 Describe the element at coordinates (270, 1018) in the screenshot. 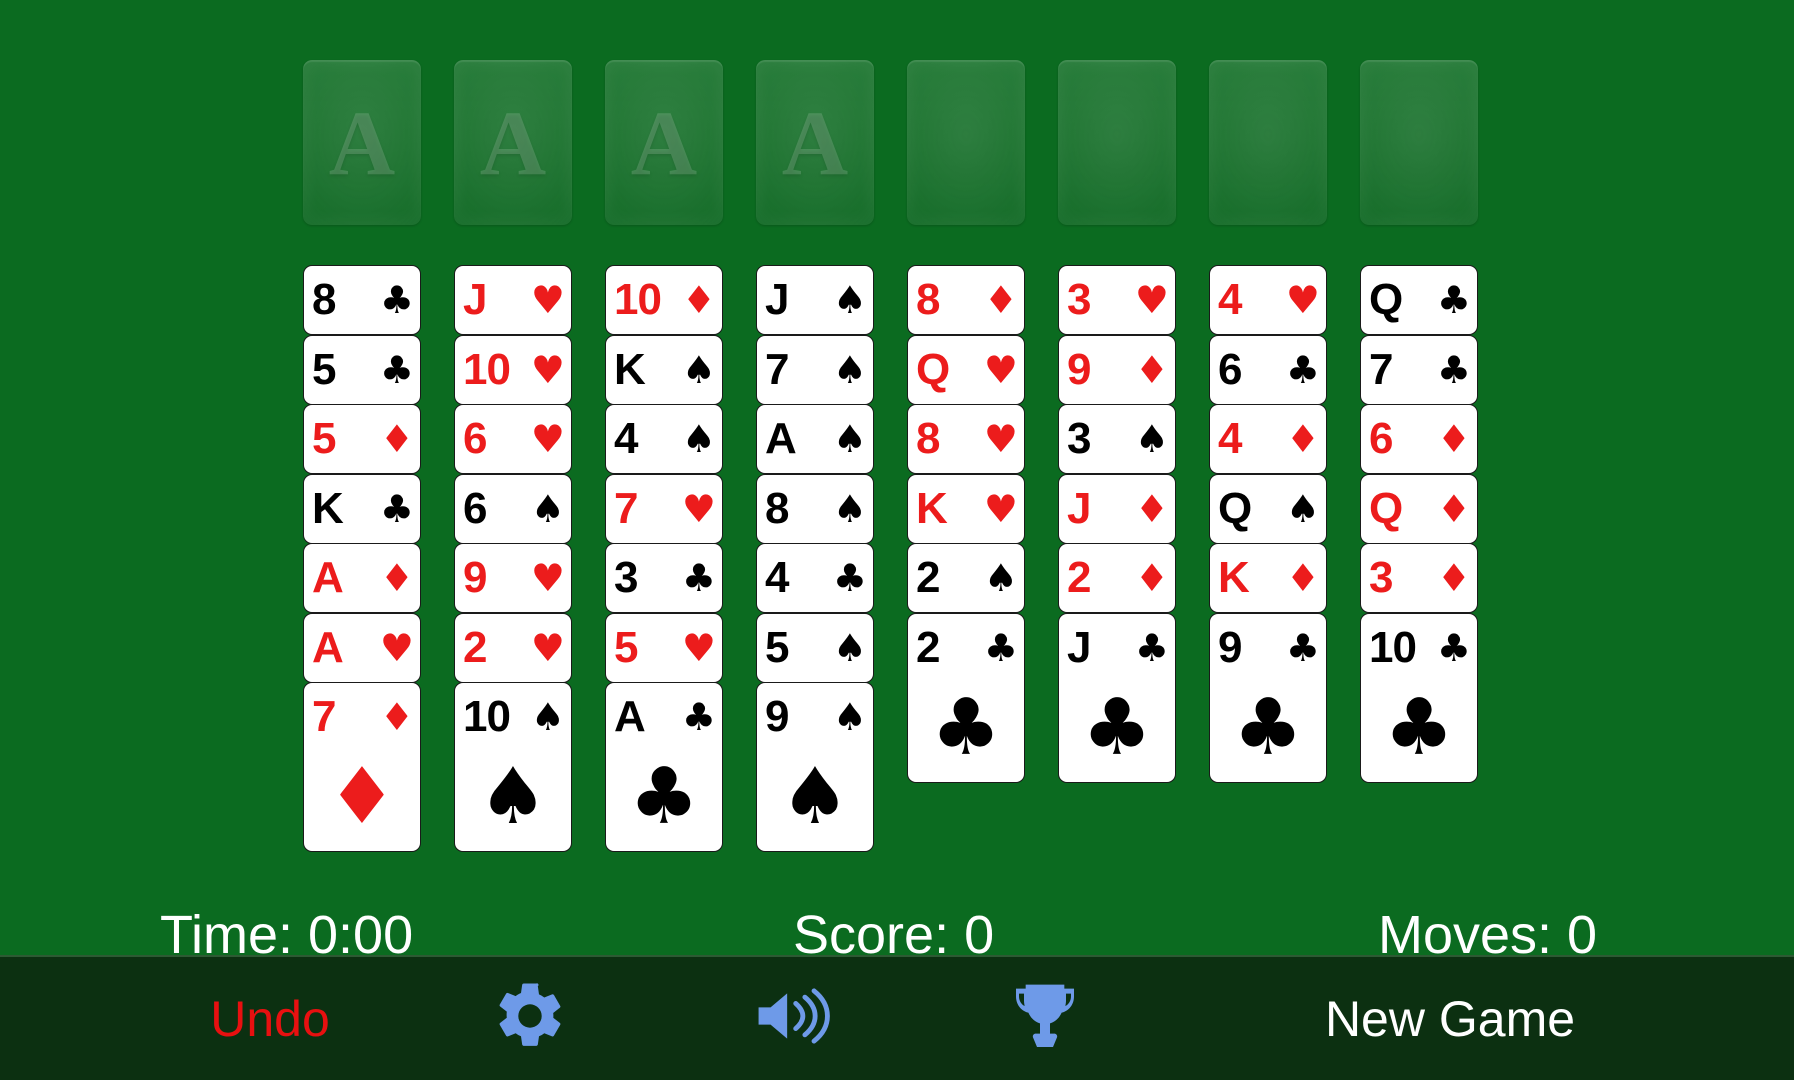

I see `undo-button: Undo` at that location.